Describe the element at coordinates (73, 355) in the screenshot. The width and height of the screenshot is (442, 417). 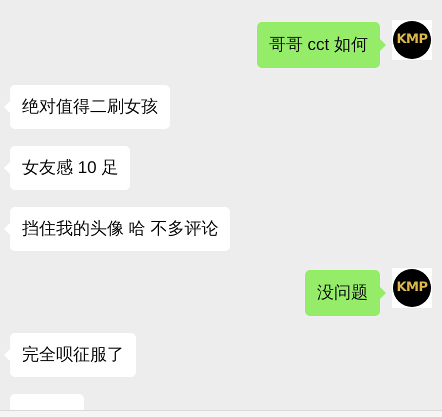
I see `received-message: 完全呗征服了` at that location.